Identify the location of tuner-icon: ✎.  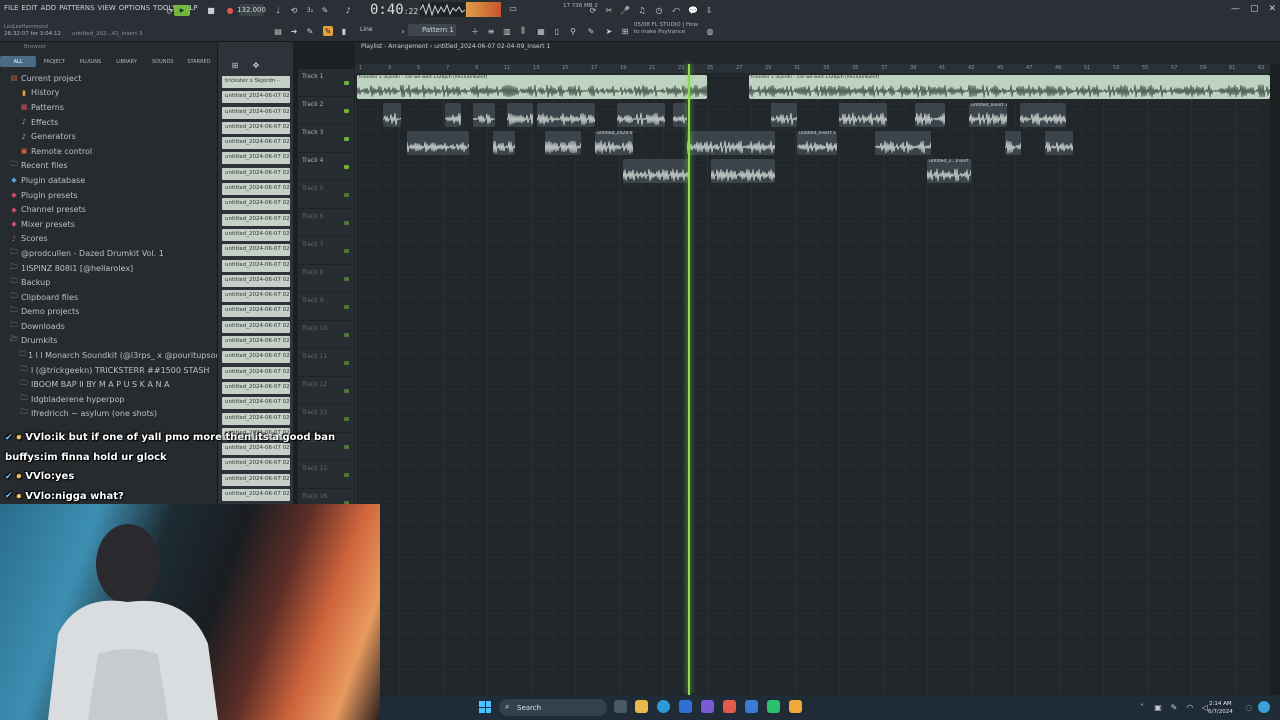
(591, 31).